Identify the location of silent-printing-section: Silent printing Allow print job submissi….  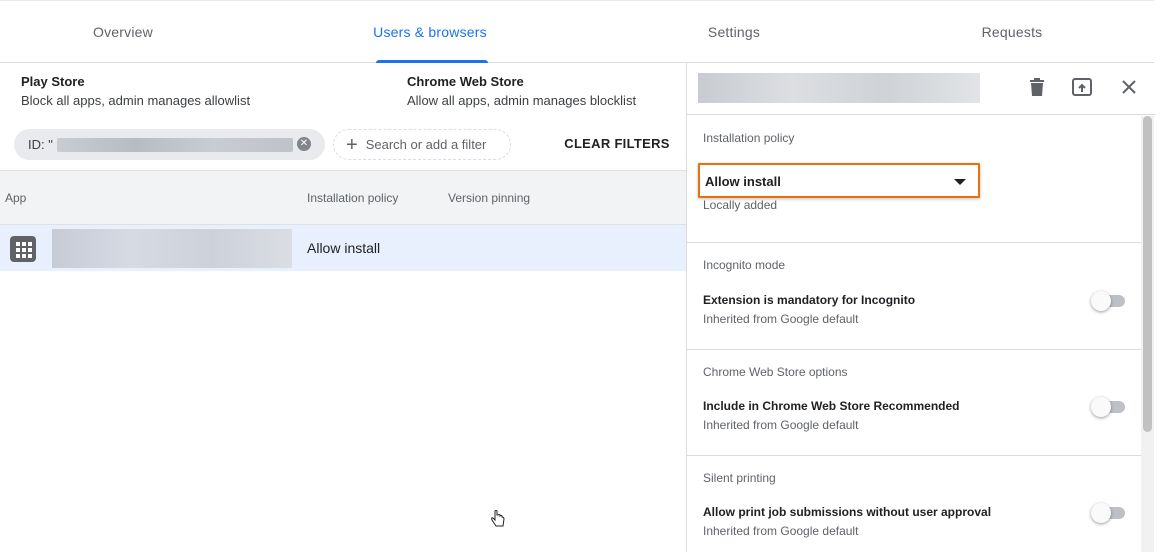
(915, 504).